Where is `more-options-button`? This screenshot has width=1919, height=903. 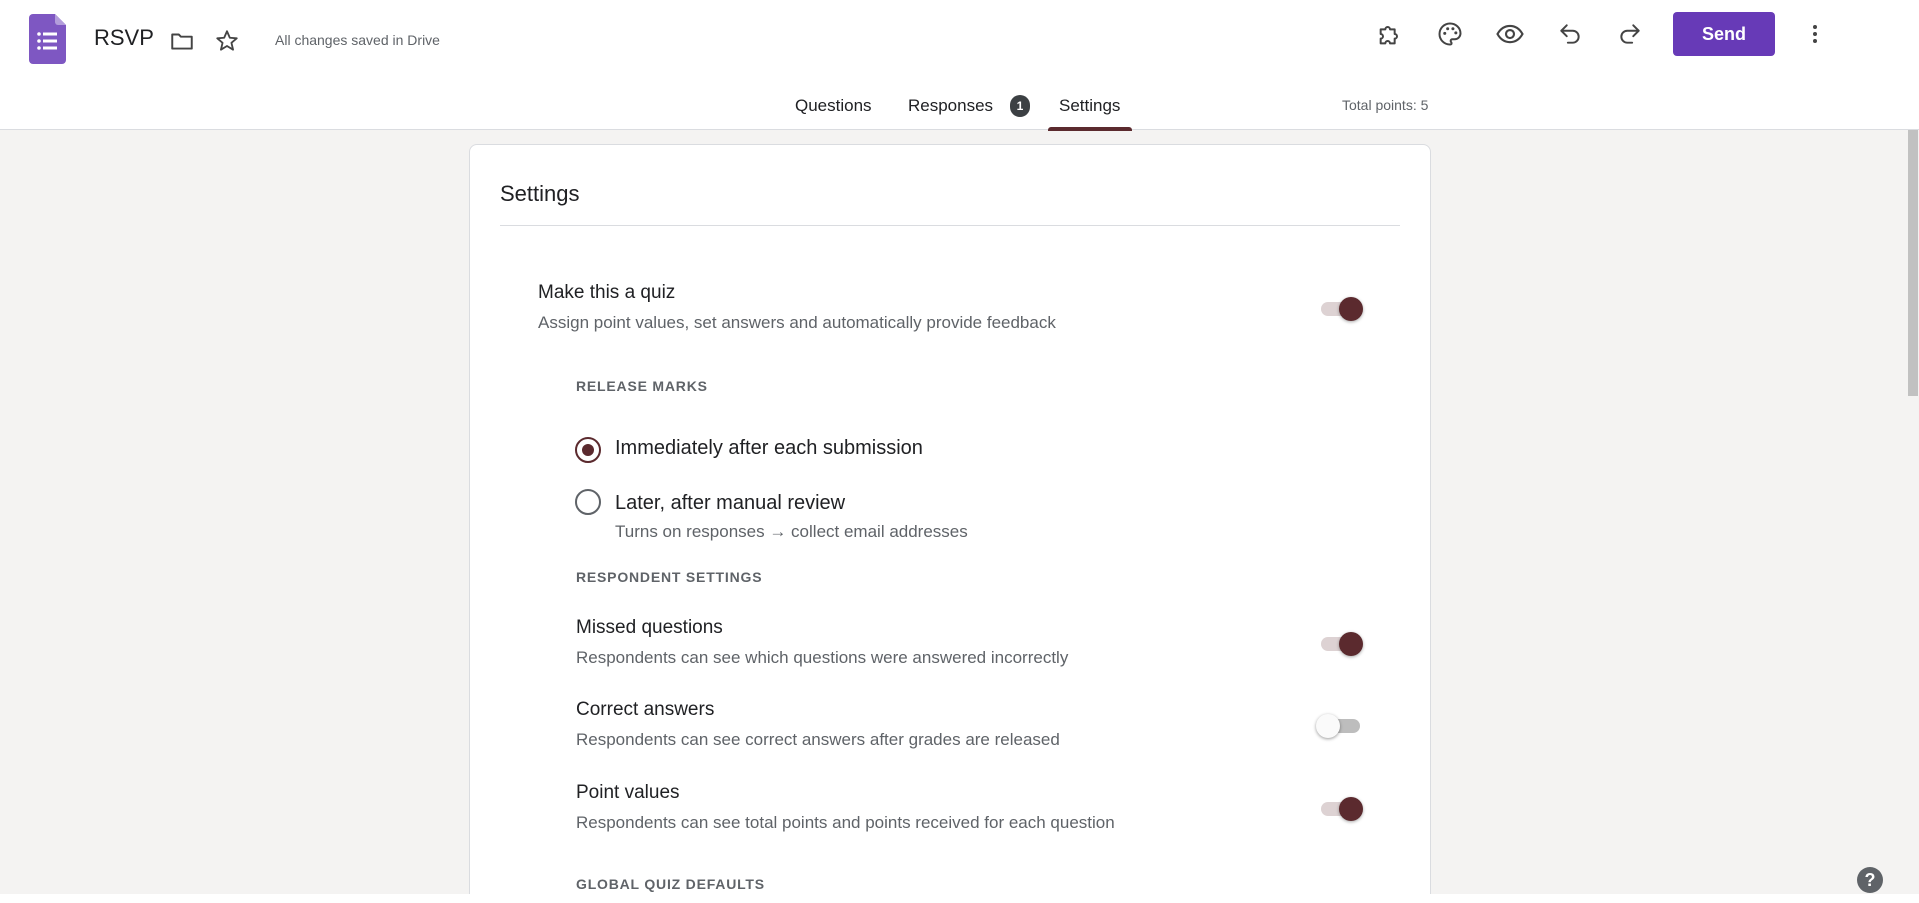 more-options-button is located at coordinates (1815, 34).